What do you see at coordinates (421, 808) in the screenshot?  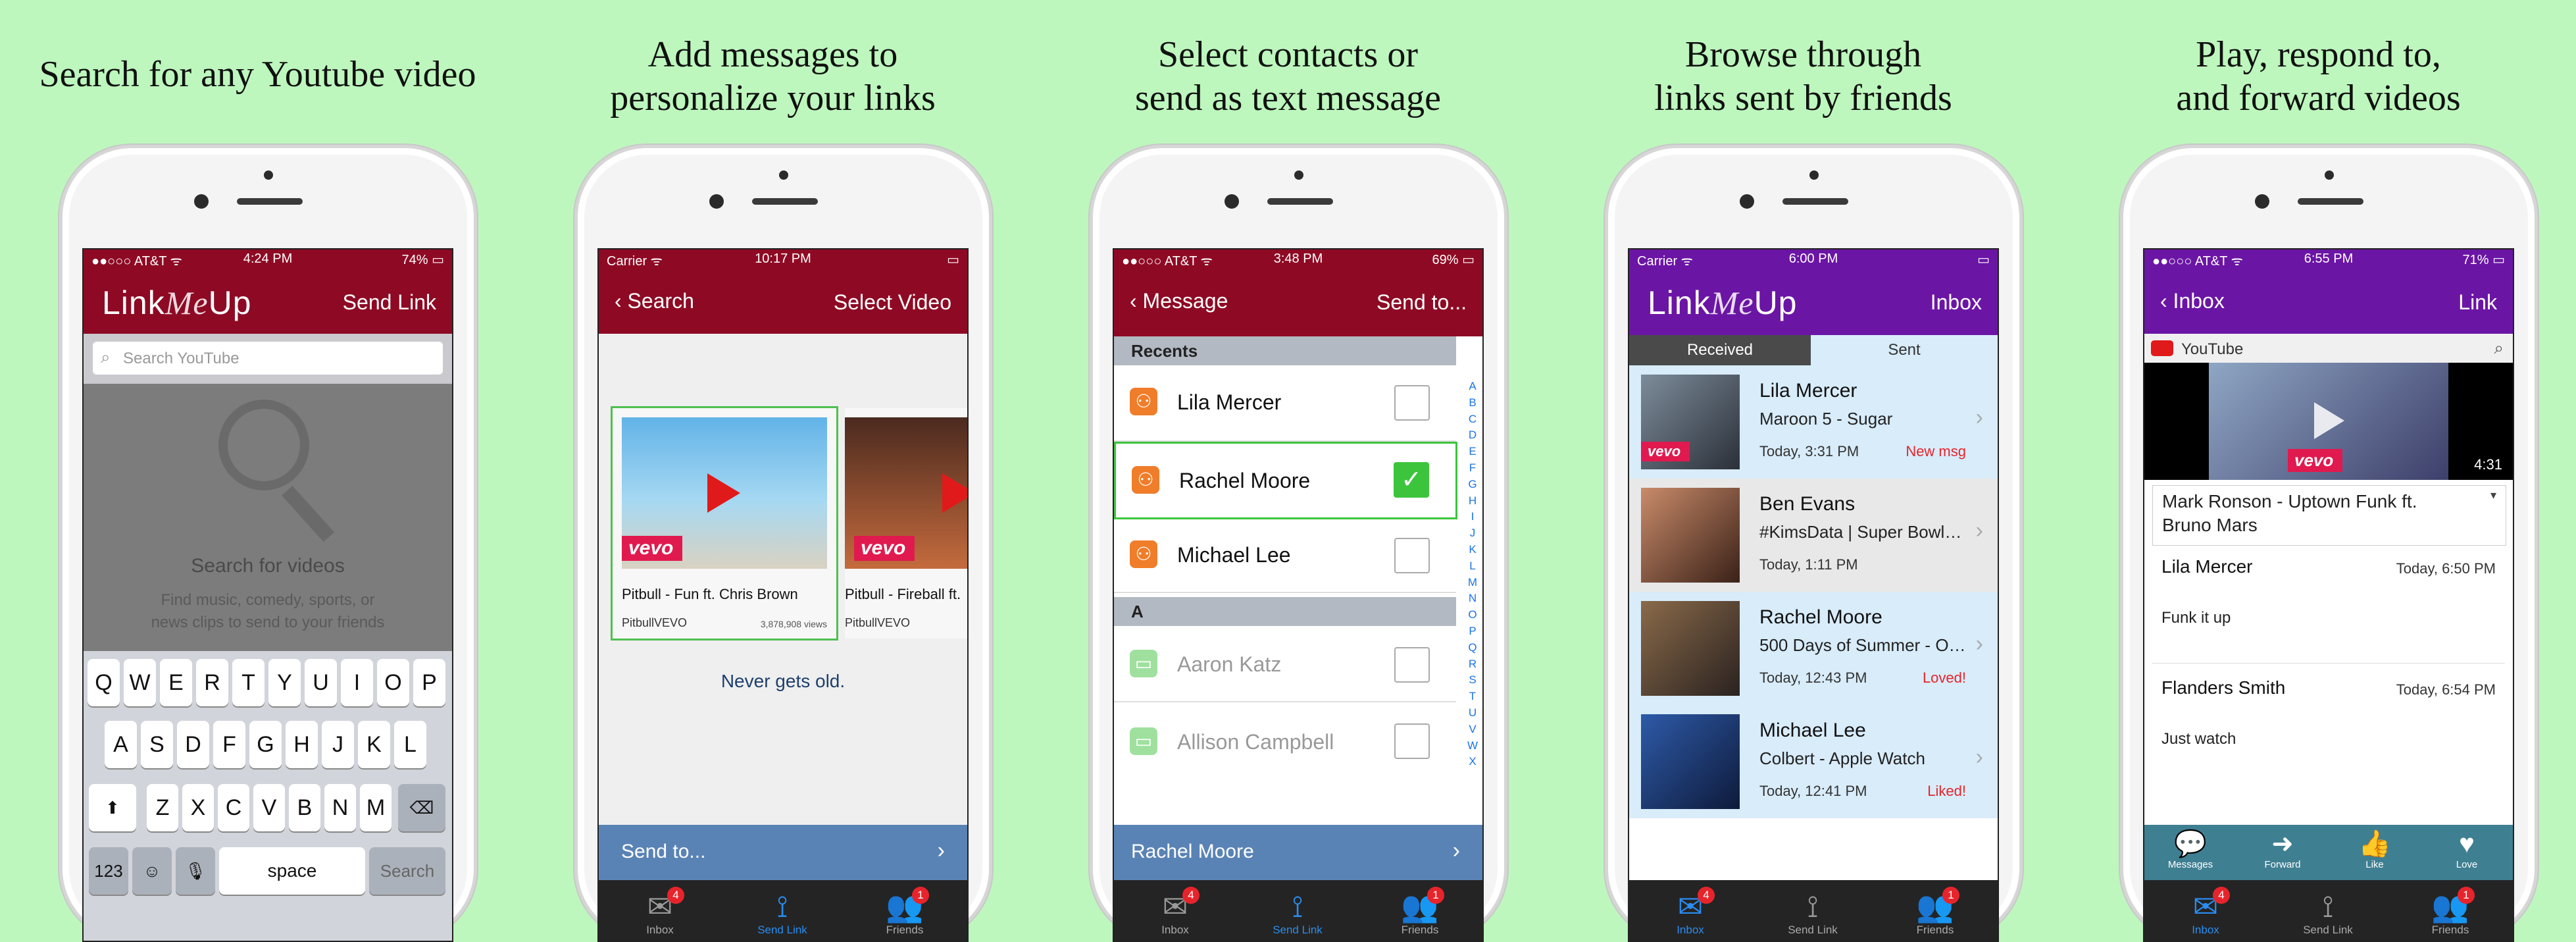 I see `key-delete: ⌫` at bounding box center [421, 808].